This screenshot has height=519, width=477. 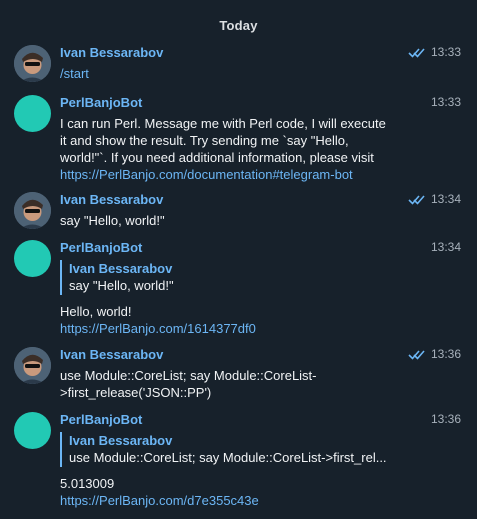 What do you see at coordinates (232, 500) in the screenshot?
I see `result-link: https://PerlBanjo.com/d7e355c43e` at bounding box center [232, 500].